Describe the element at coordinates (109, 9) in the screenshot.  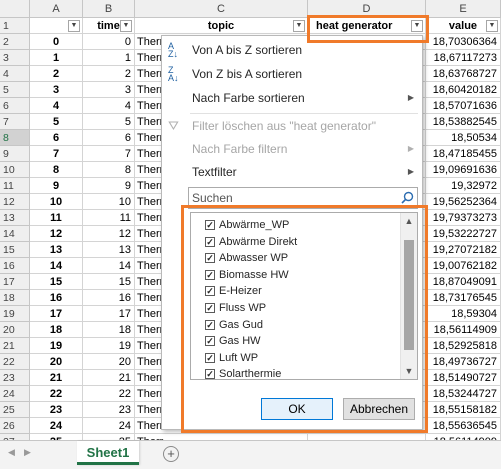
I see `column-header-b: B` at that location.